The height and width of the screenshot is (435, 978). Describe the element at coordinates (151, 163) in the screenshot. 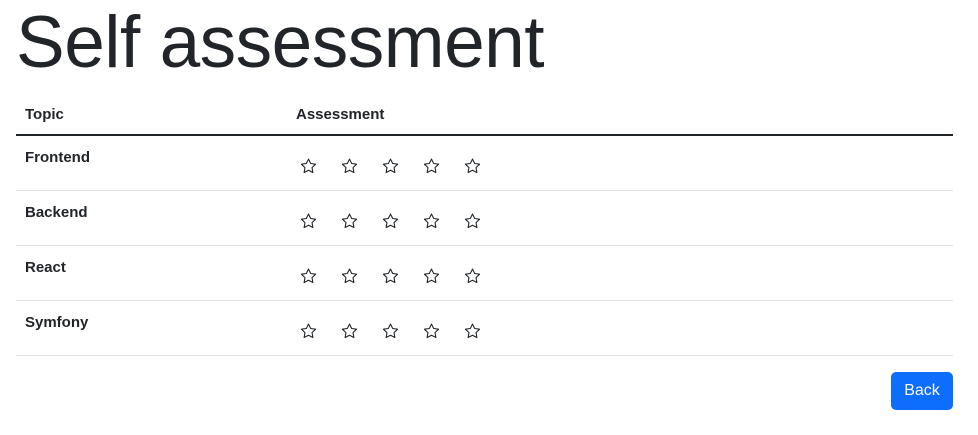

I see `topic-cell: Frontend` at that location.